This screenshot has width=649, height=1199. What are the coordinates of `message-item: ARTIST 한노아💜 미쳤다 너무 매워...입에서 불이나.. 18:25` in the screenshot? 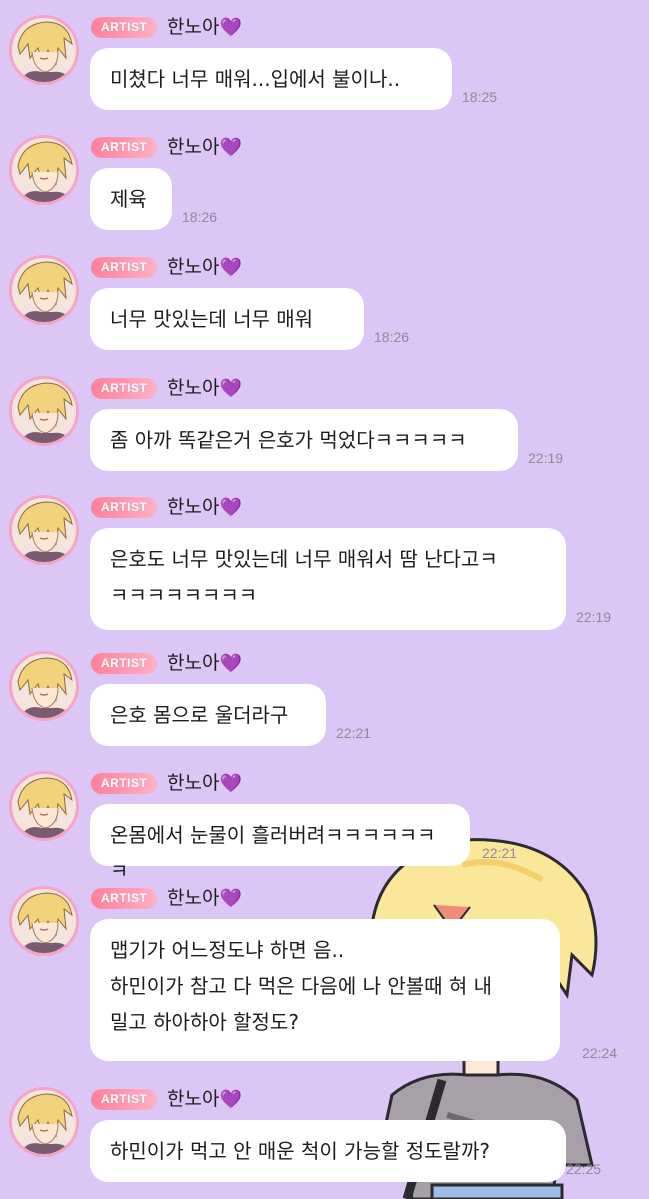 It's located at (324, 63).